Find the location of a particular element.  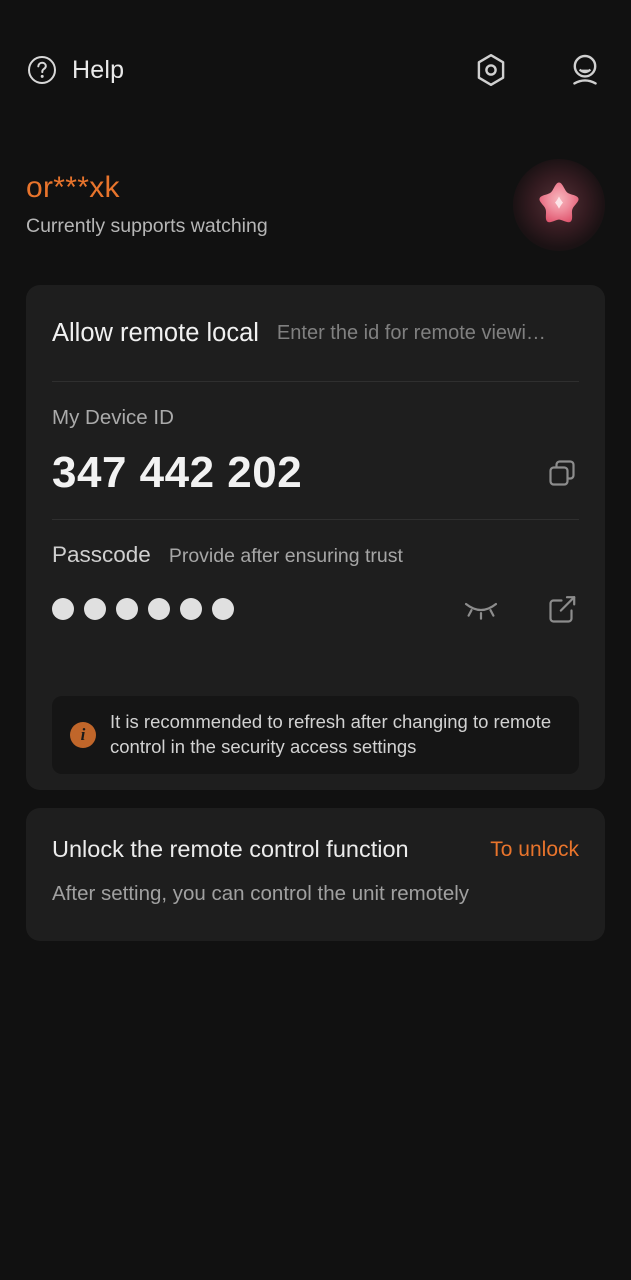

passcode-dots is located at coordinates (143, 609).